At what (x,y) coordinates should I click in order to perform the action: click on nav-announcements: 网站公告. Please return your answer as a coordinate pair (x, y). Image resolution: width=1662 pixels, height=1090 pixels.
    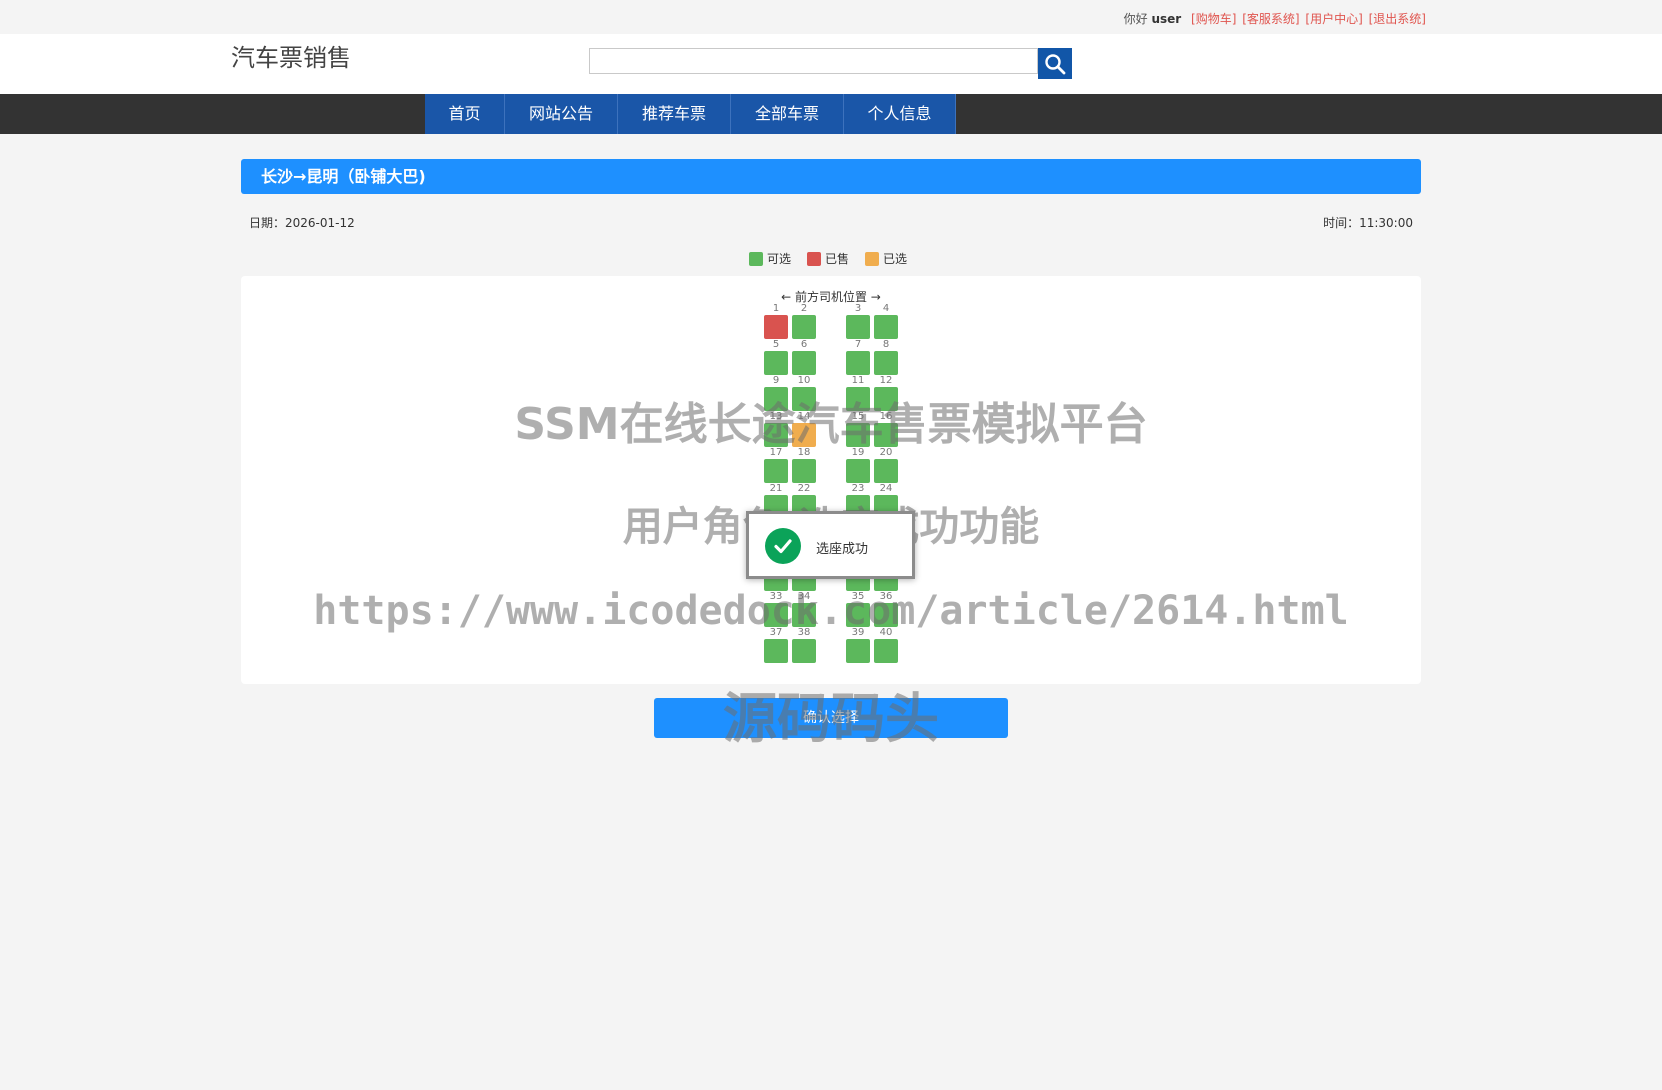
    Looking at the image, I should click on (561, 114).